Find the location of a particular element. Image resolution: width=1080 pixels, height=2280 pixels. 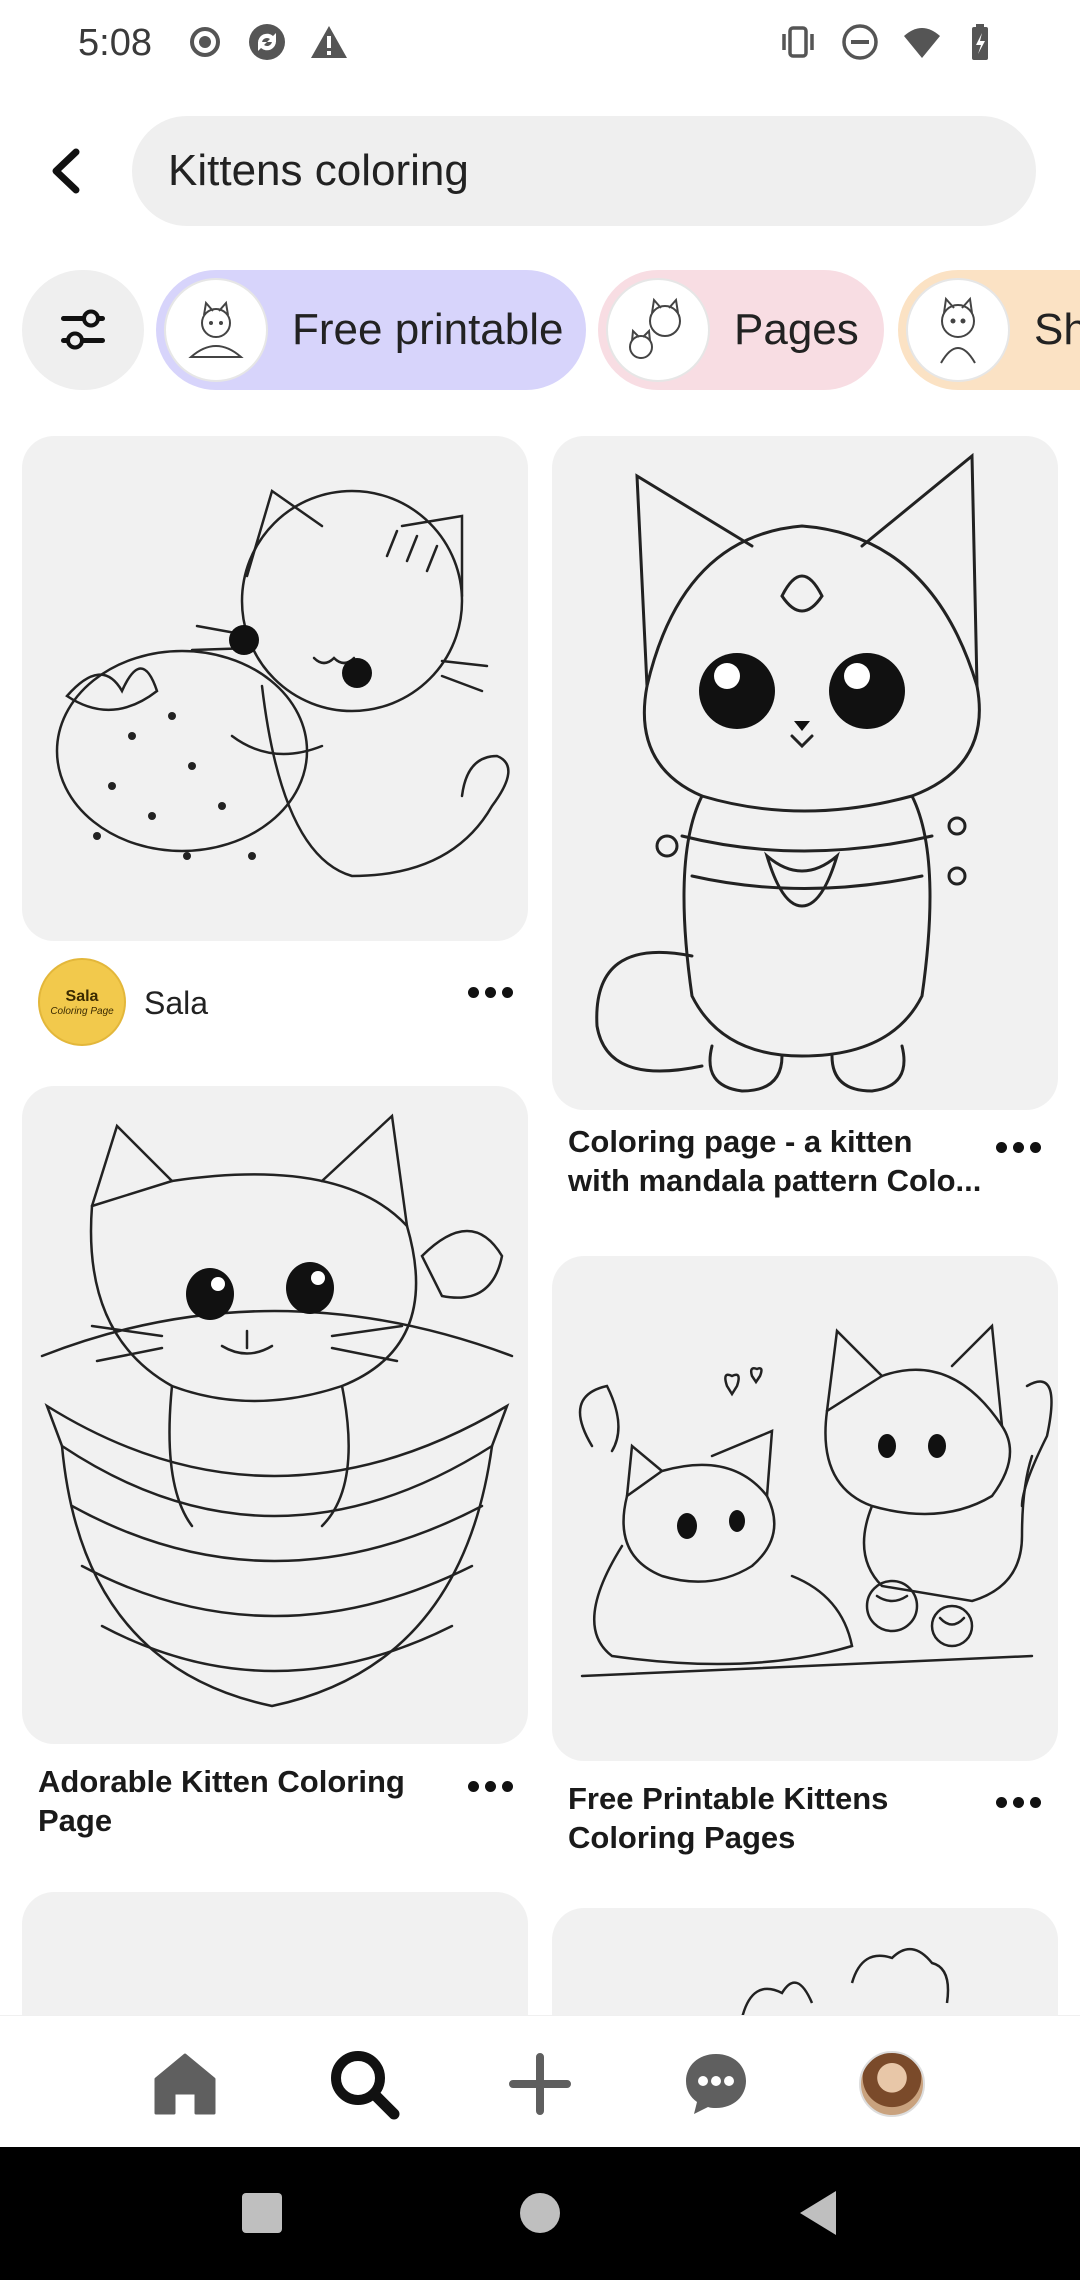

do-not-disturb-icon is located at coordinates (860, 42).